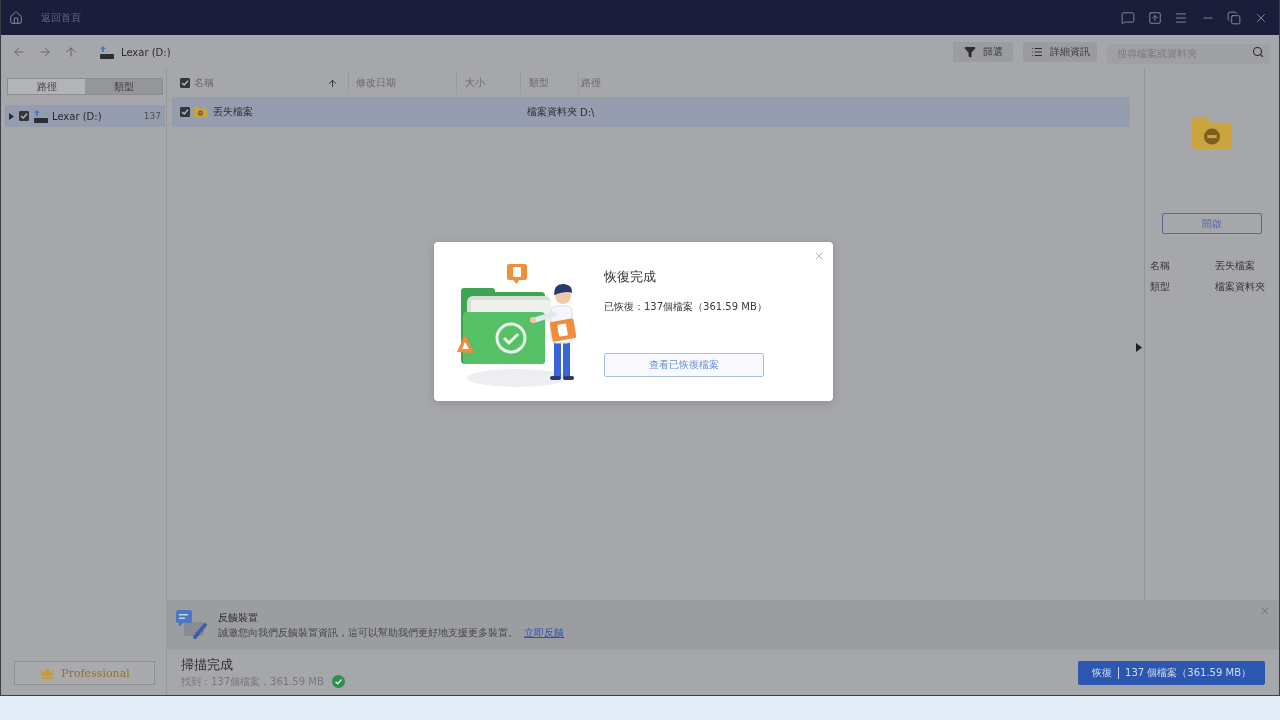  I want to click on column-header: 名稱, so click(204, 83).